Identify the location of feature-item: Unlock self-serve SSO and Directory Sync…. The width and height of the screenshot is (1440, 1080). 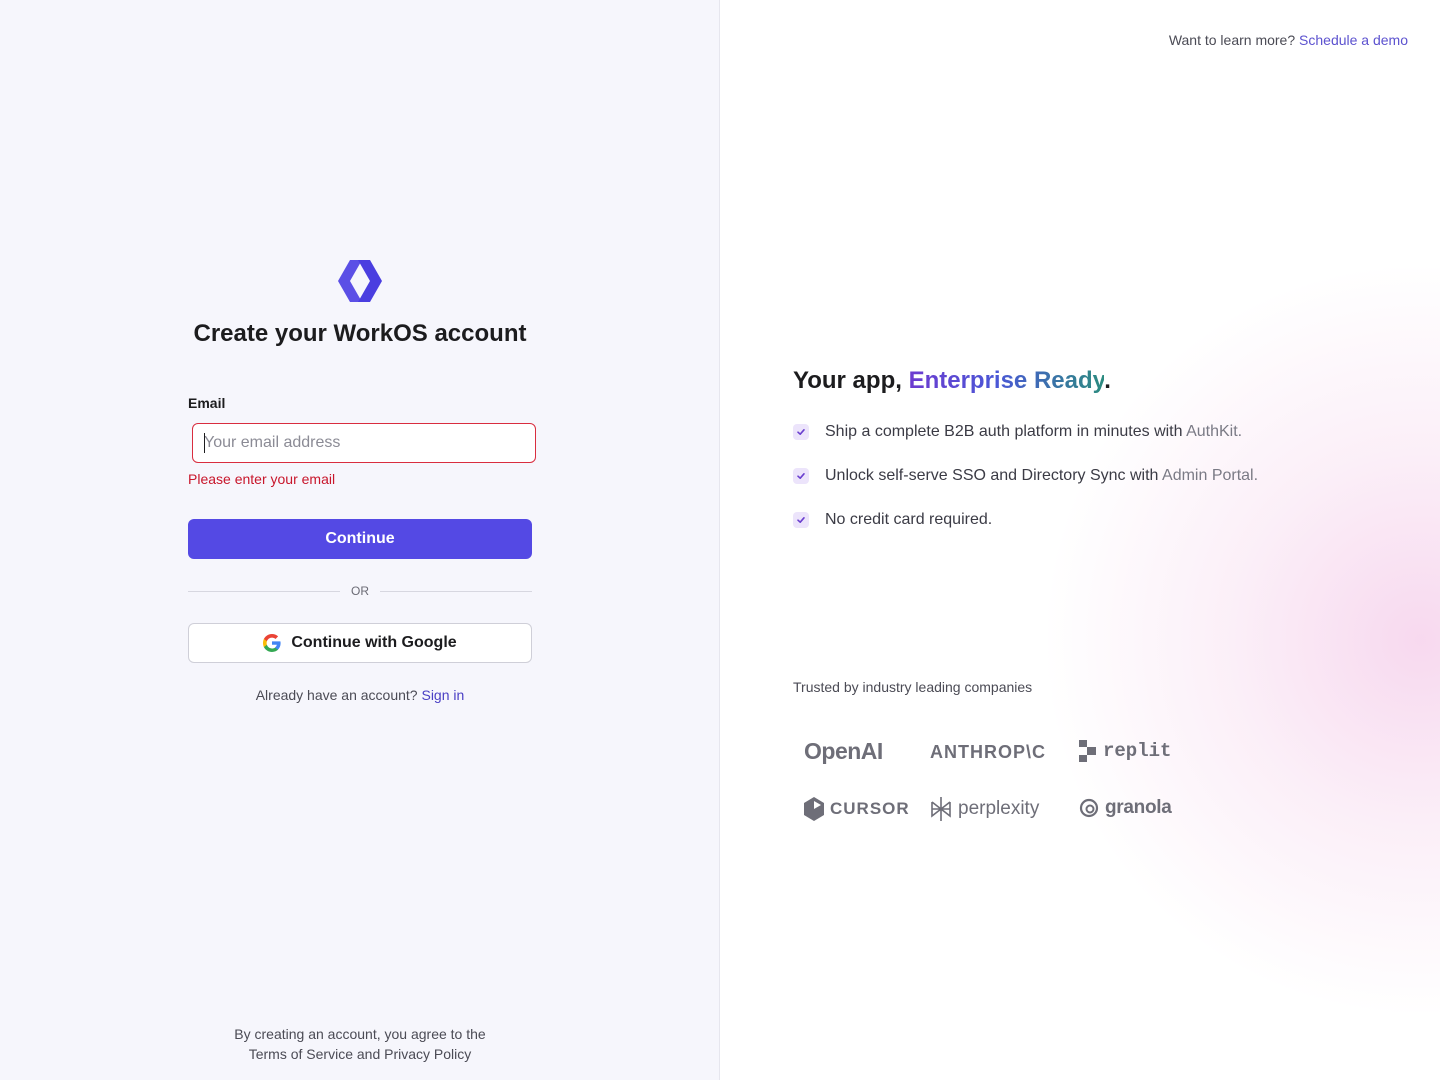
(1025, 476).